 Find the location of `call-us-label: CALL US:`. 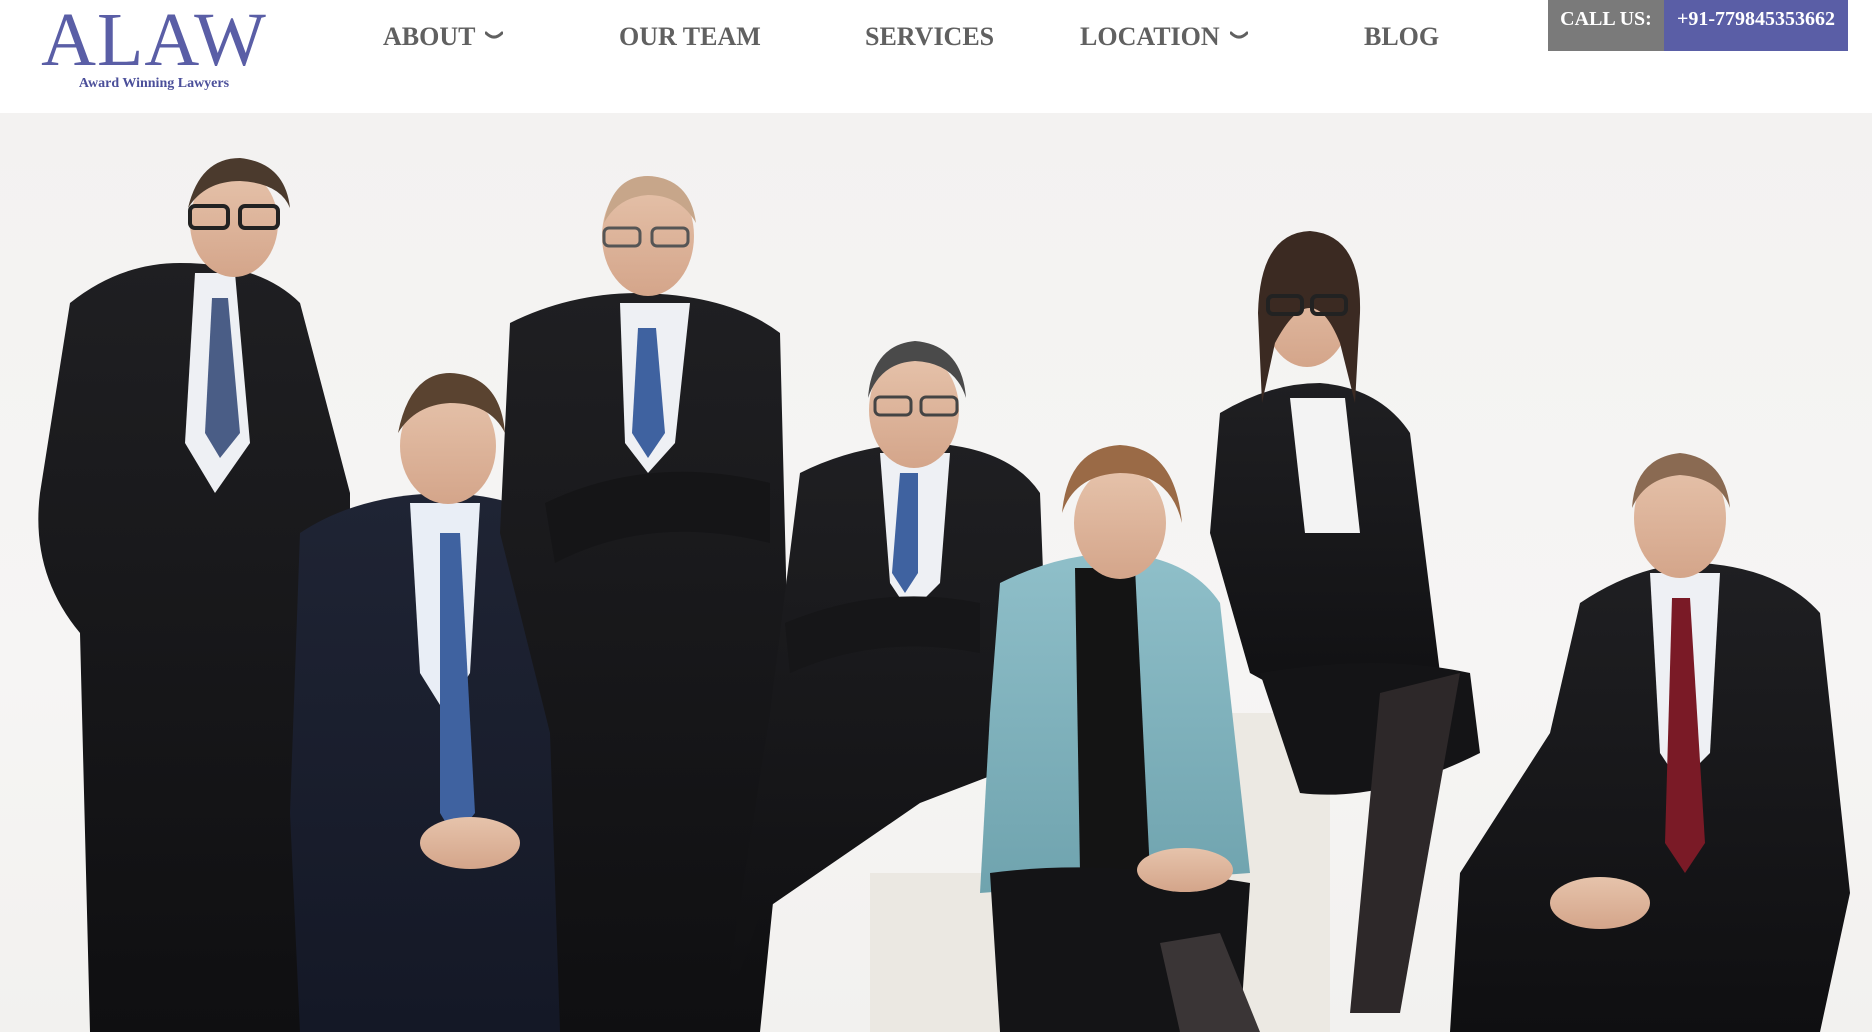

call-us-label: CALL US: is located at coordinates (1606, 25).